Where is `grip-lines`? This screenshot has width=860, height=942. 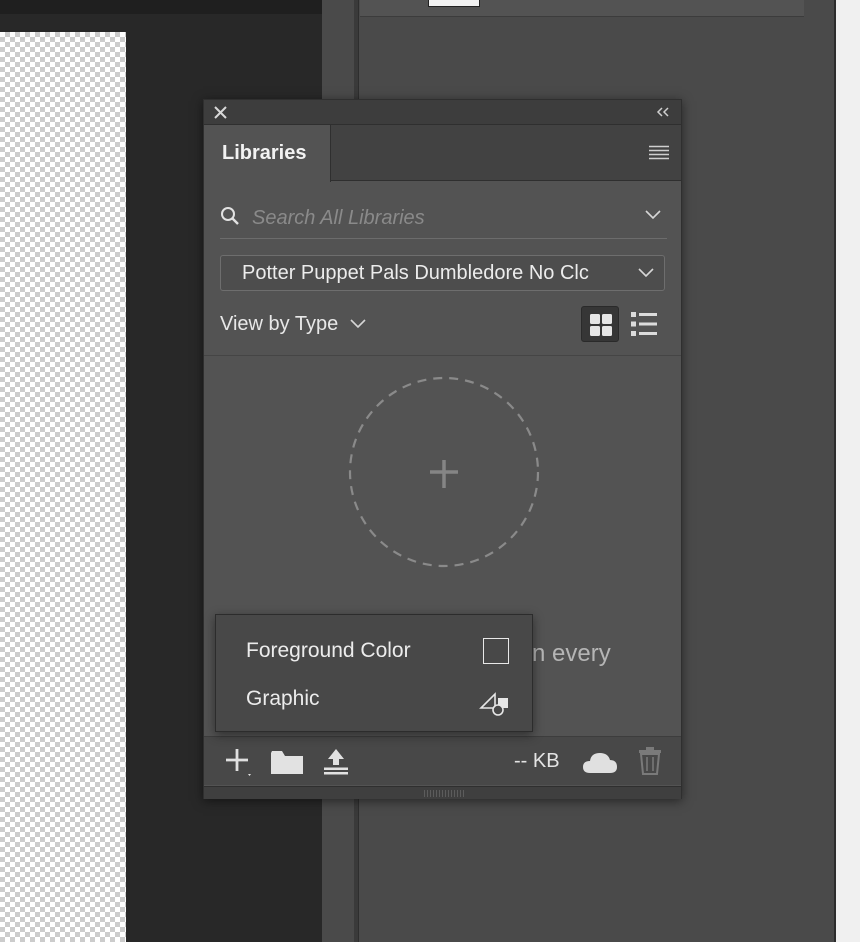 grip-lines is located at coordinates (444, 793).